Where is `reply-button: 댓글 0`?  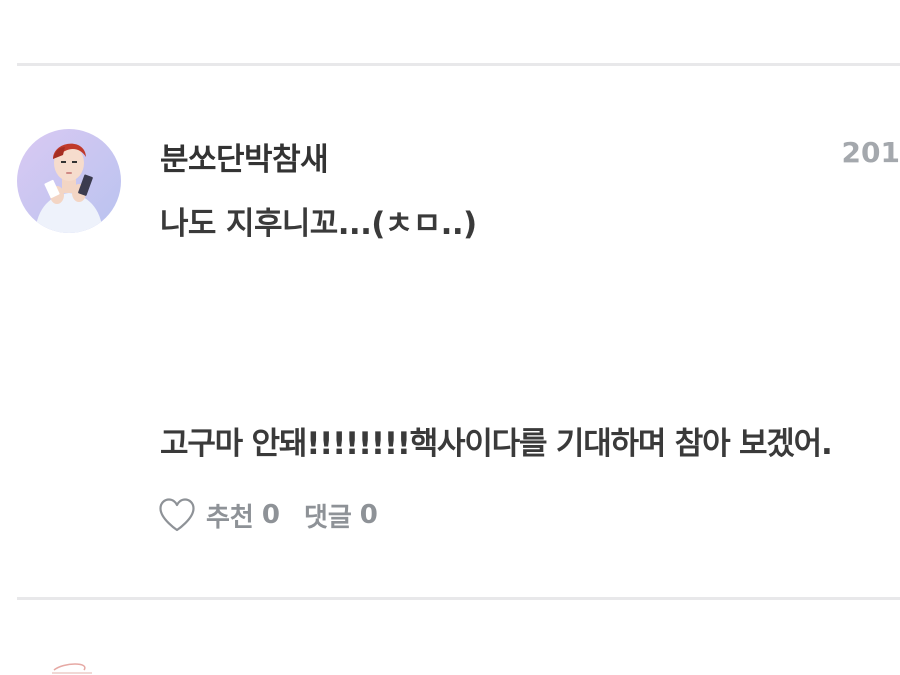 reply-button: 댓글 0 is located at coordinates (341, 515).